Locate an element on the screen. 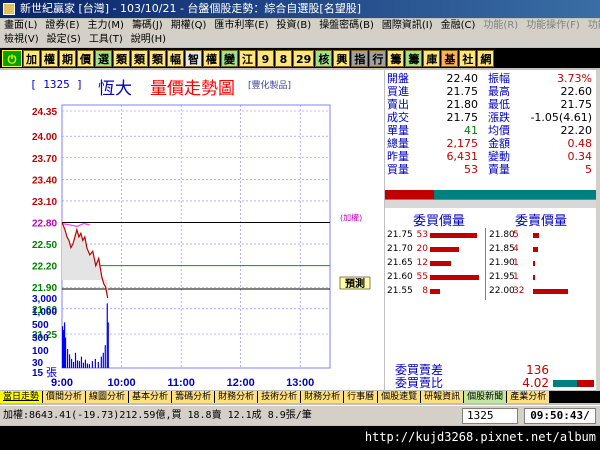 Image resolution: width=600 pixels, height=450 pixels. function-tab: 線圖分析 is located at coordinates (107, 397).